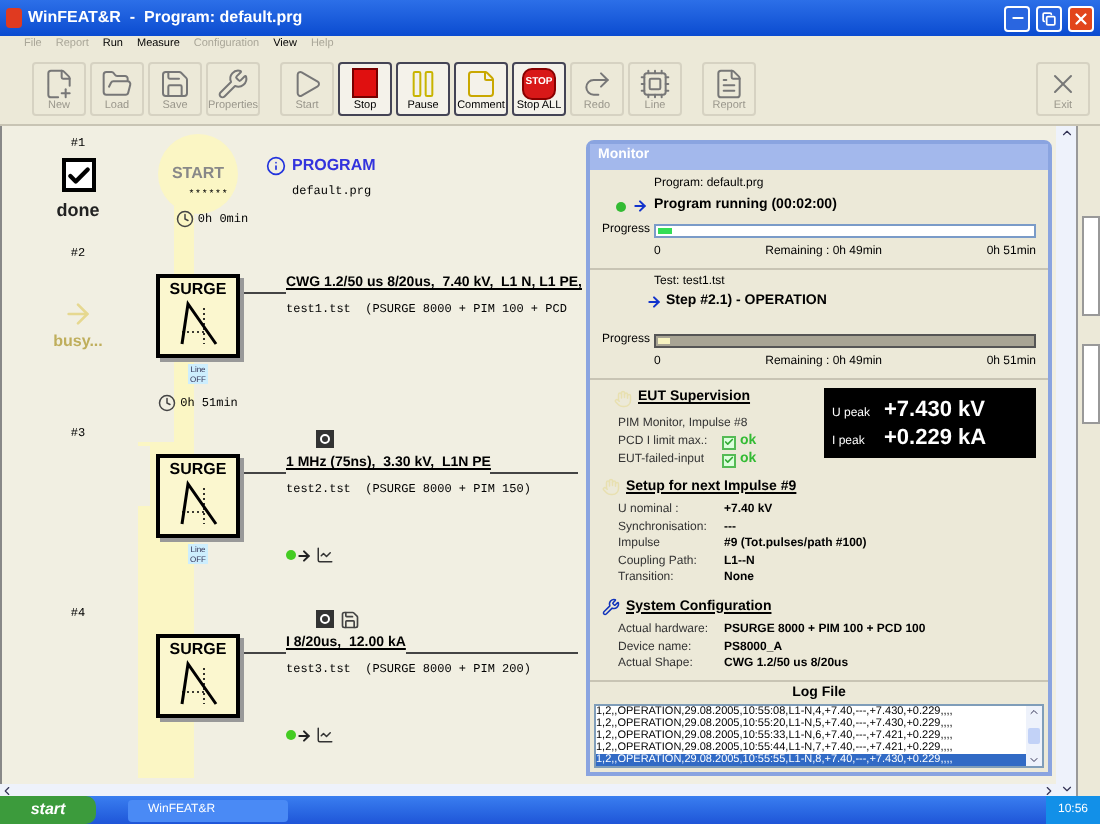 Image resolution: width=1100 pixels, height=824 pixels. I want to click on window-title: WinFEAT&R - Program: default.prg, so click(166, 18).